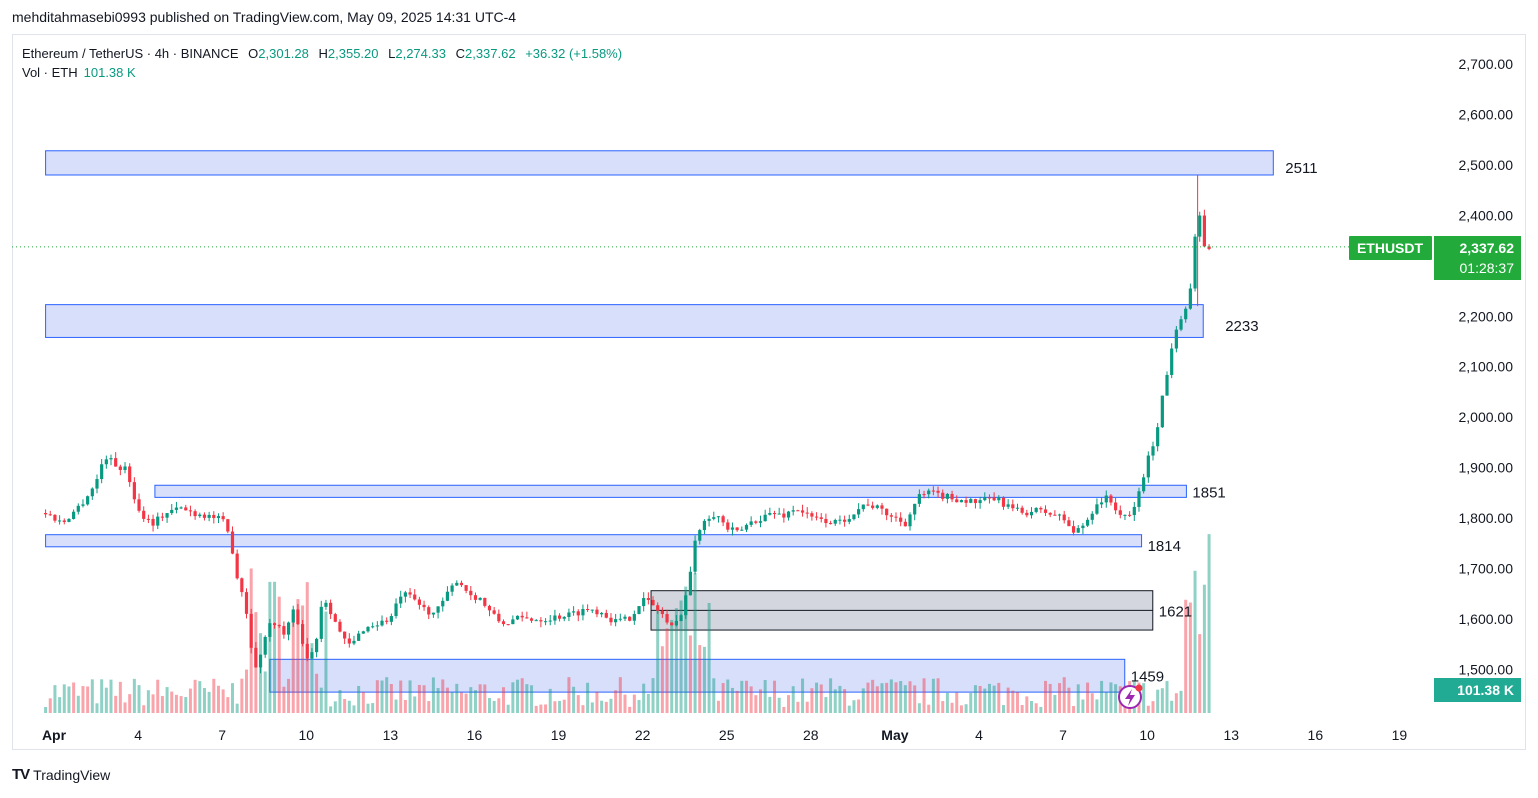 This screenshot has height=798, width=1538. Describe the element at coordinates (1486, 417) in the screenshot. I see `y-tick-label: 2,000.00` at that location.